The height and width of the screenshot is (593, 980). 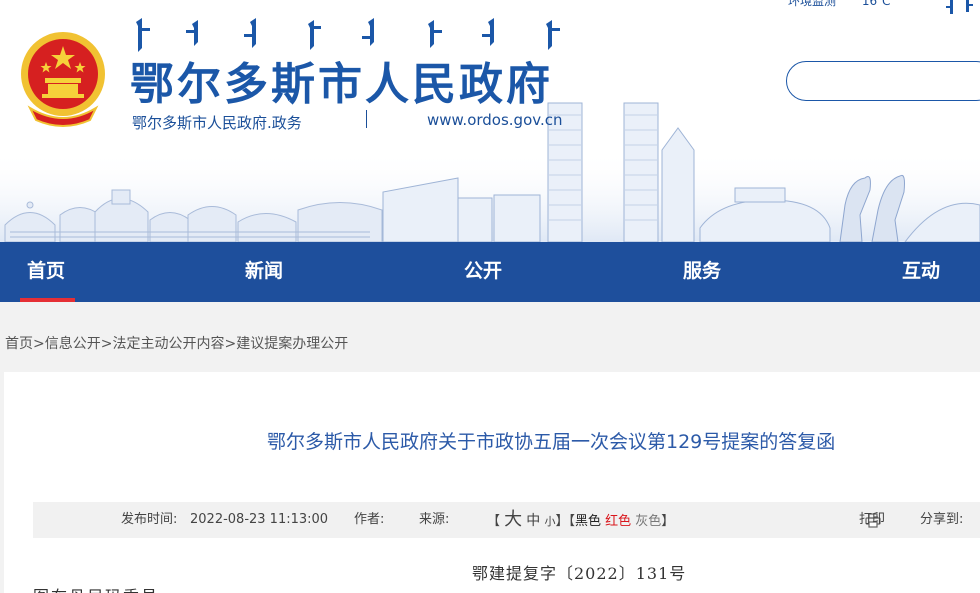 I want to click on top-utility-bar: 环境监测 16℃, so click(x=850, y=4).